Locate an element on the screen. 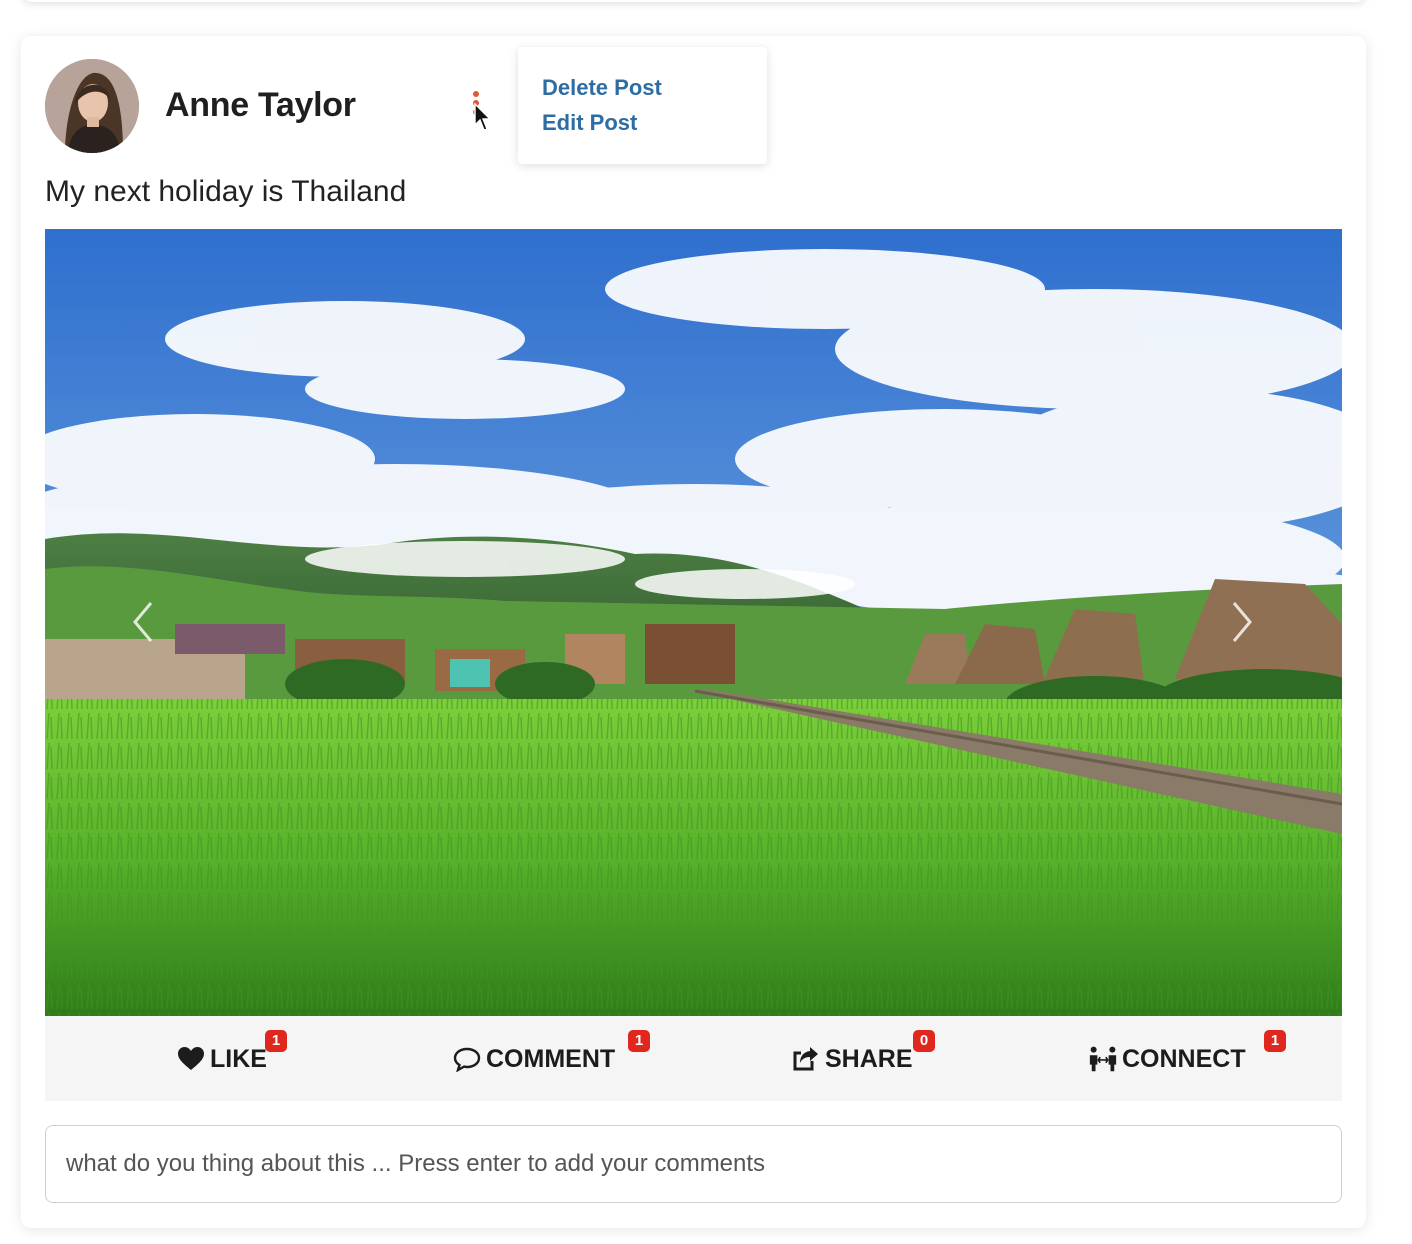 The height and width of the screenshot is (1244, 1412). post-options-menu: Delete Post Edit Post is located at coordinates (642, 105).